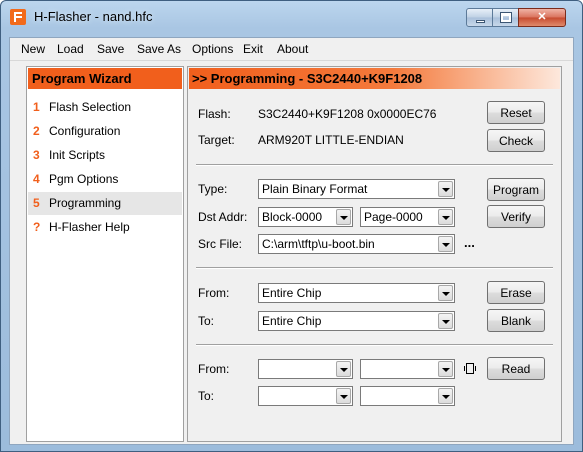 The image size is (583, 452). I want to click on sidebar-item-help: ? H-Flasher Help, so click(105, 227).